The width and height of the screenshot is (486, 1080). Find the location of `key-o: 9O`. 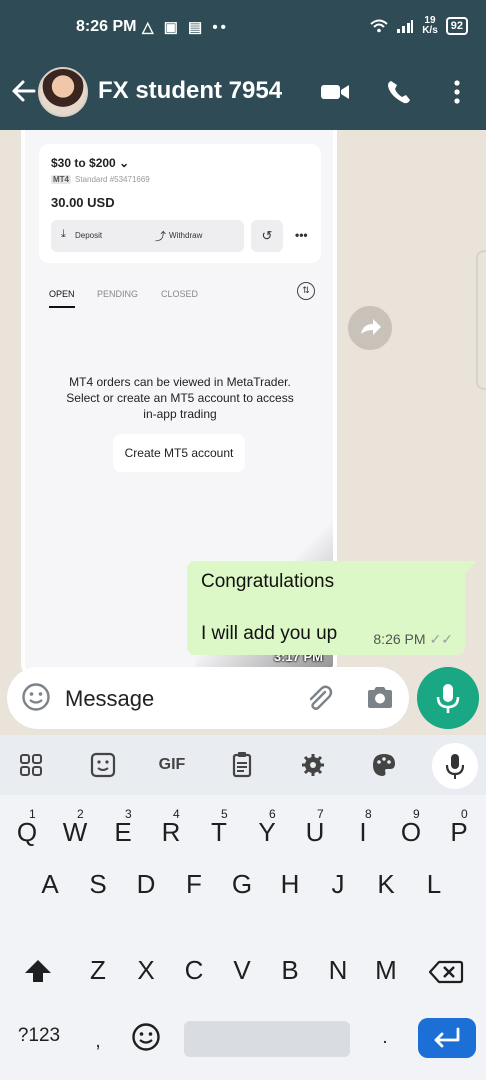

key-o: 9O is located at coordinates (411, 831).